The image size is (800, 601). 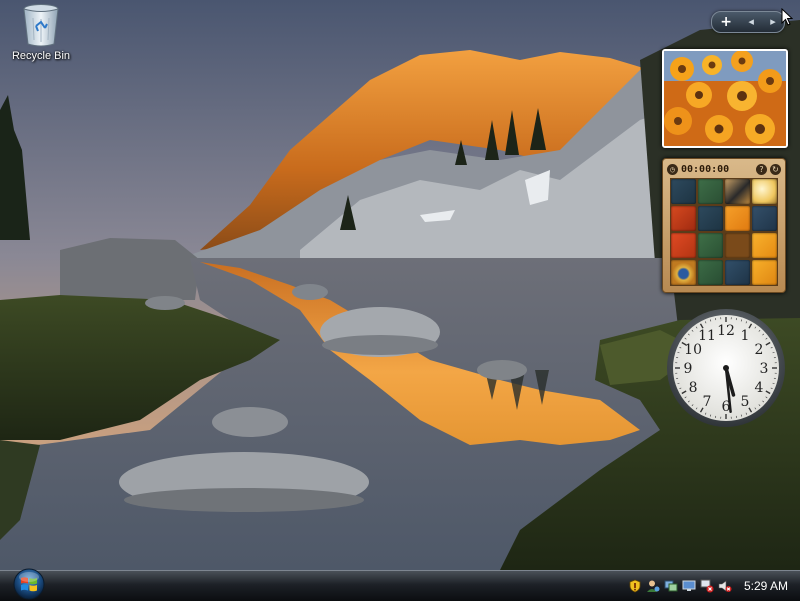 What do you see at coordinates (707, 586) in the screenshot?
I see `network-error-icon` at bounding box center [707, 586].